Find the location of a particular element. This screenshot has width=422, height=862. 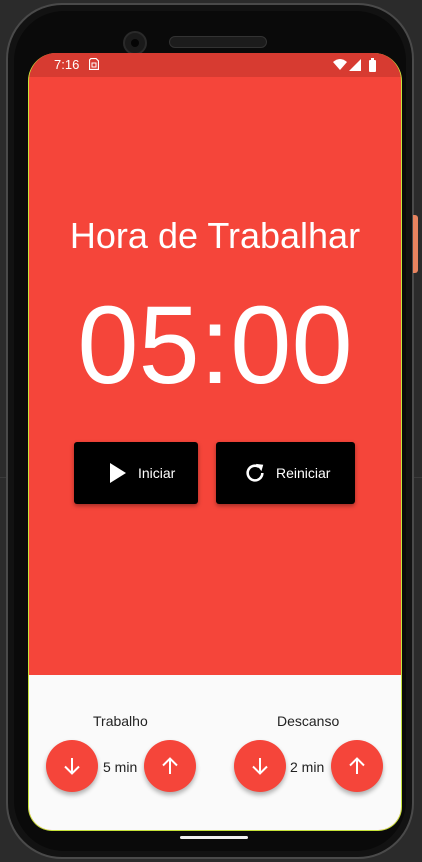

work-decrease-button is located at coordinates (72, 766).